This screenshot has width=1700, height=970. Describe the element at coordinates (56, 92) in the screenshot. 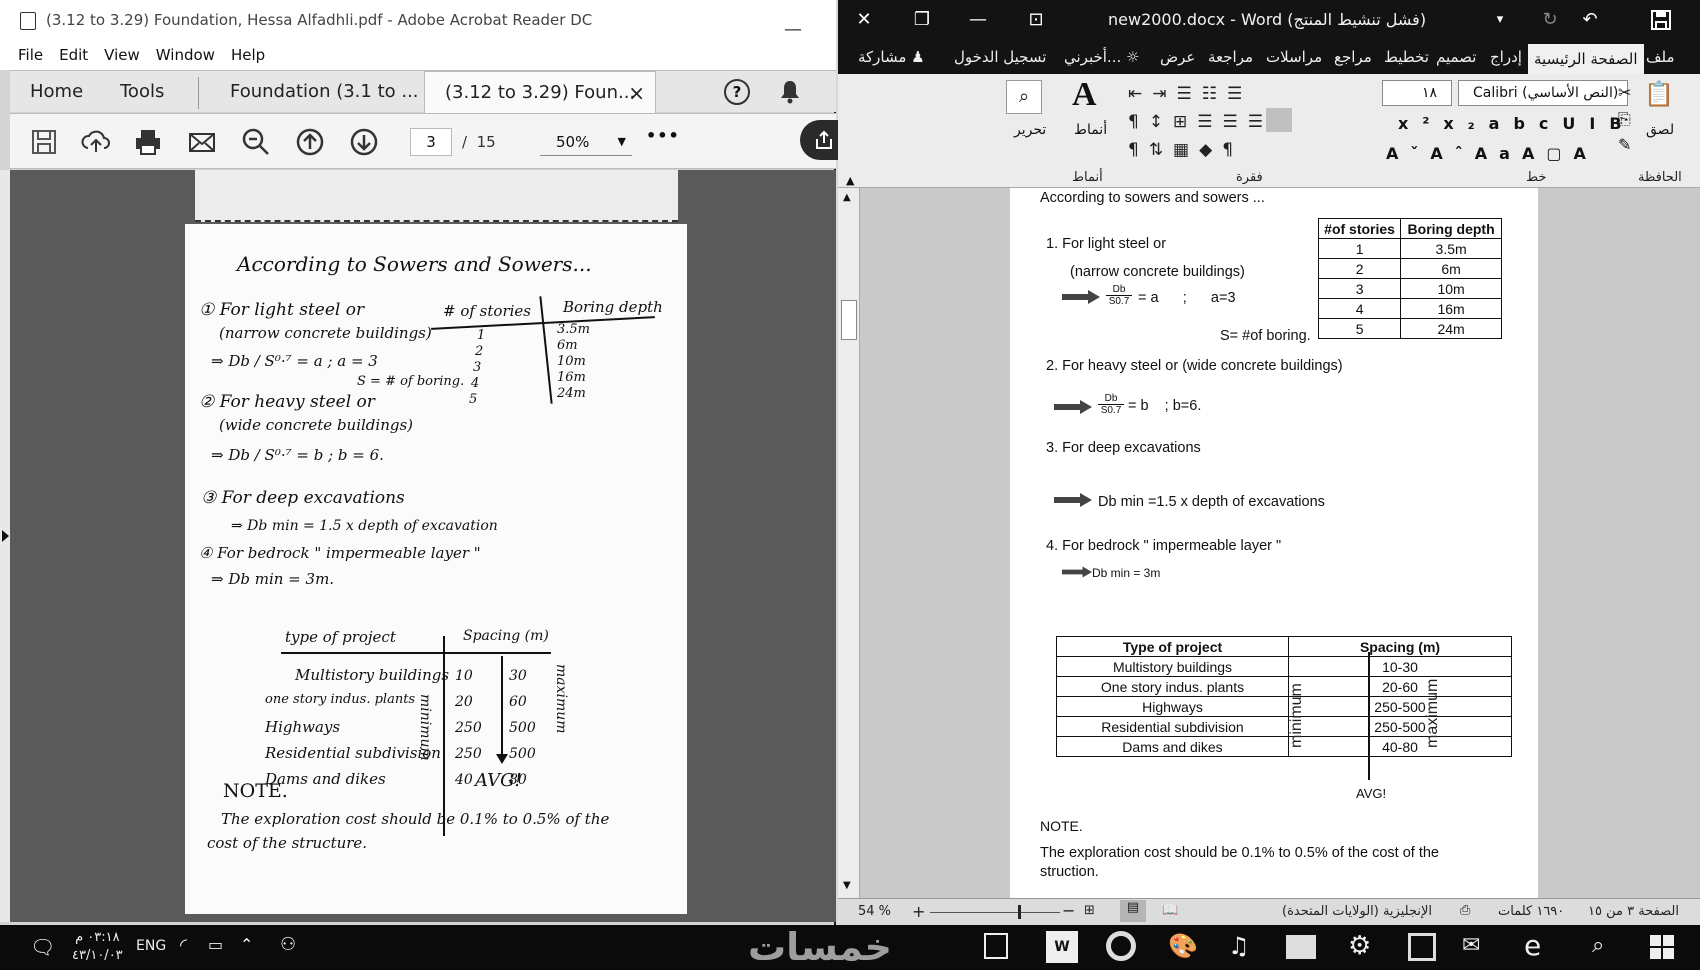

I see `home-tab: Home` at that location.